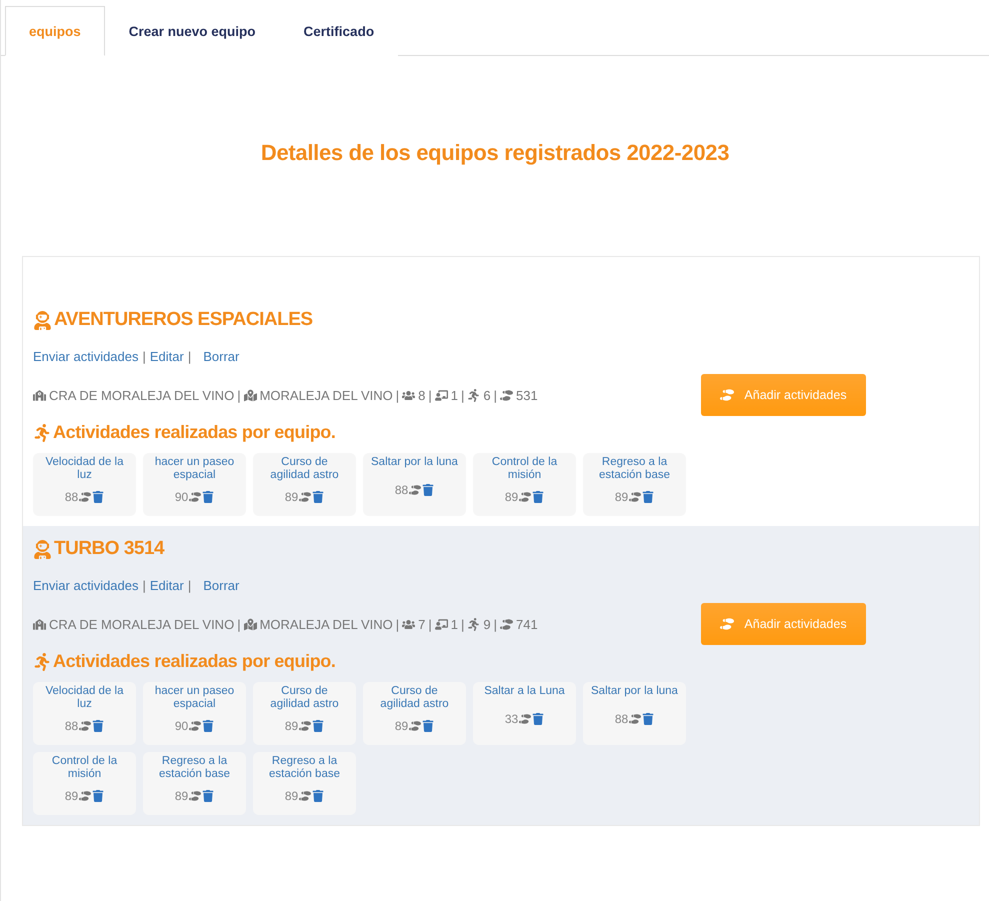 Image resolution: width=989 pixels, height=901 pixels. Describe the element at coordinates (487, 395) in the screenshot. I see `activity-count: 6` at that location.